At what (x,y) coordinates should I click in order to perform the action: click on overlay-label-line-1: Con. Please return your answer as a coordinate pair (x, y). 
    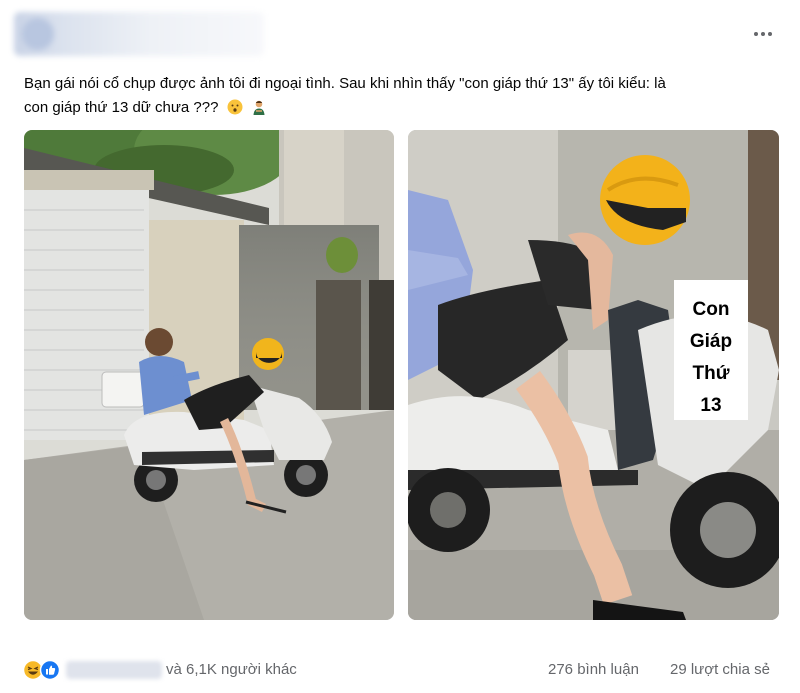
    Looking at the image, I should click on (711, 309).